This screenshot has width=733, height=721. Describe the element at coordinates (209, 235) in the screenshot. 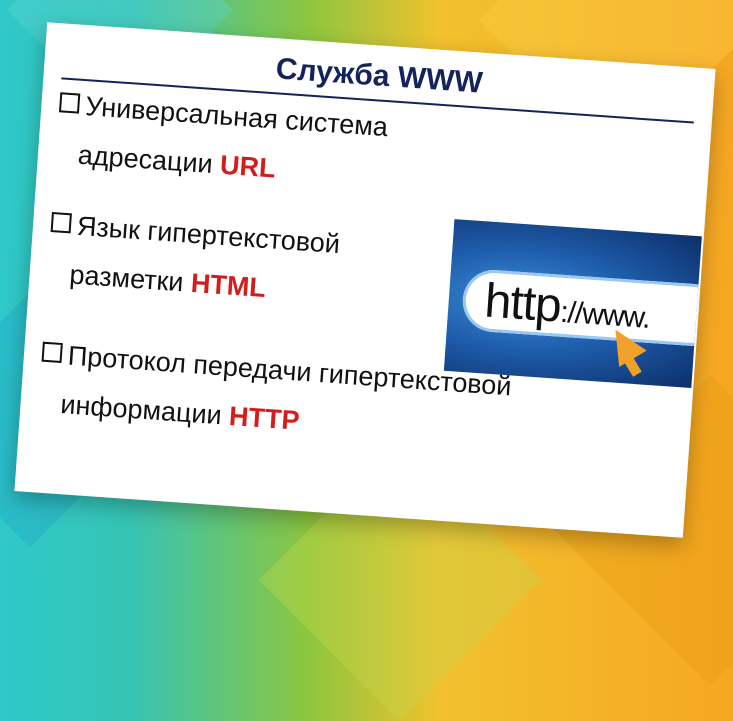

I see `item-text: Язык гипертекстовой` at that location.